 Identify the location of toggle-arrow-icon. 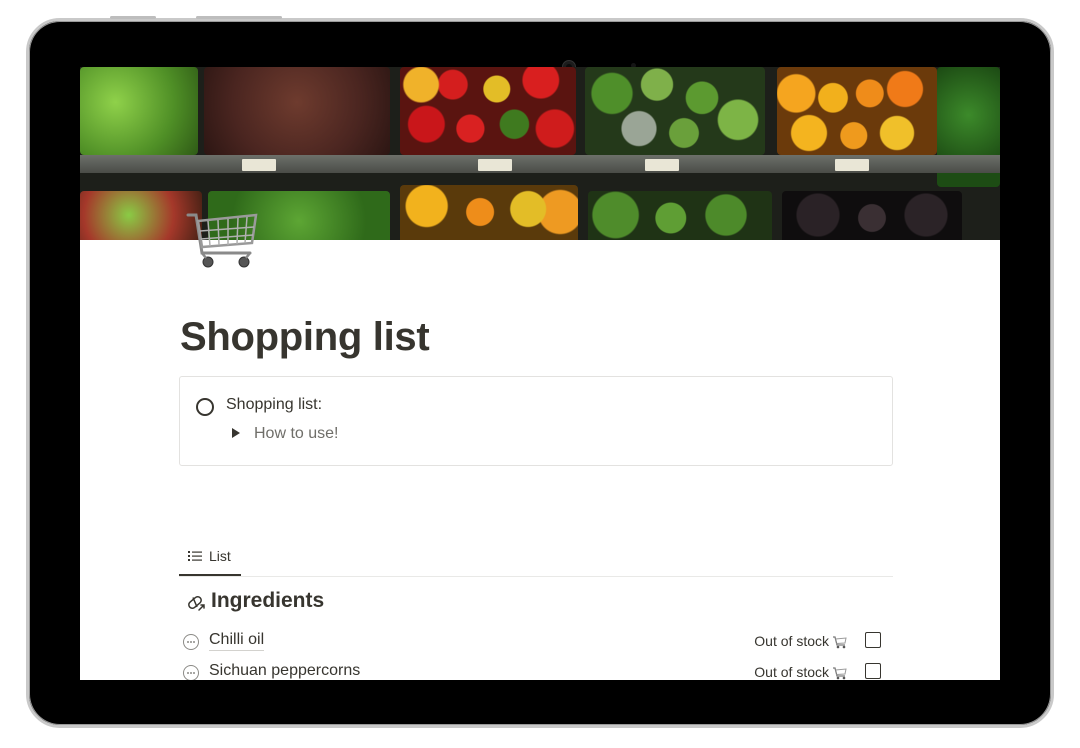
(236, 433).